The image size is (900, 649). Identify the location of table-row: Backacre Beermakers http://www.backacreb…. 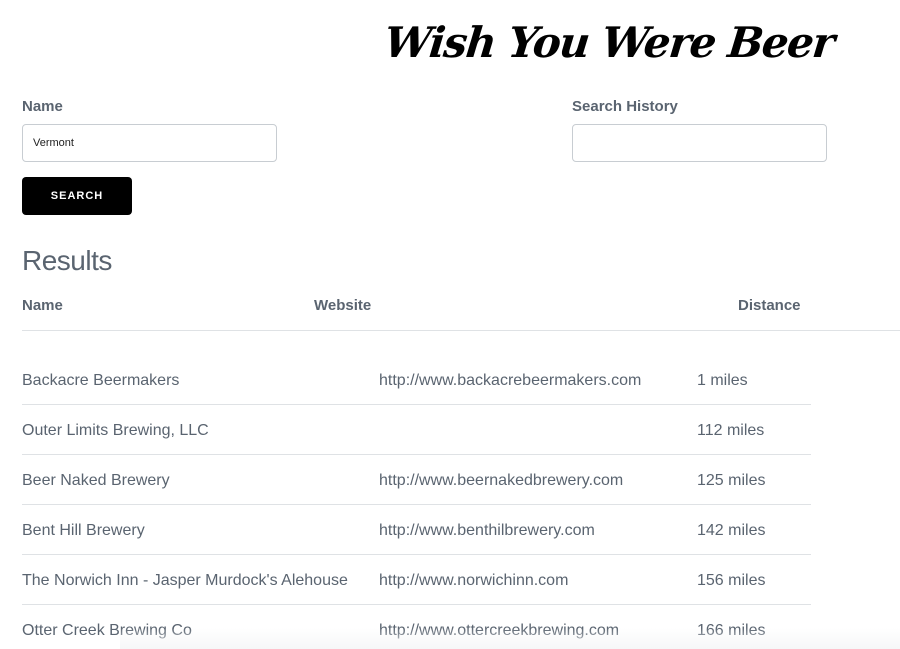
(416, 380).